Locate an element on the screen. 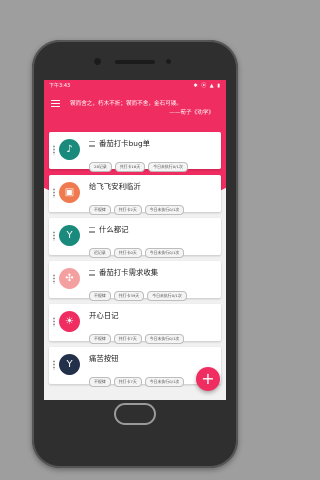 The height and width of the screenshot is (480, 320). habit-title: 番茄打卡需求收集 is located at coordinates (123, 272).